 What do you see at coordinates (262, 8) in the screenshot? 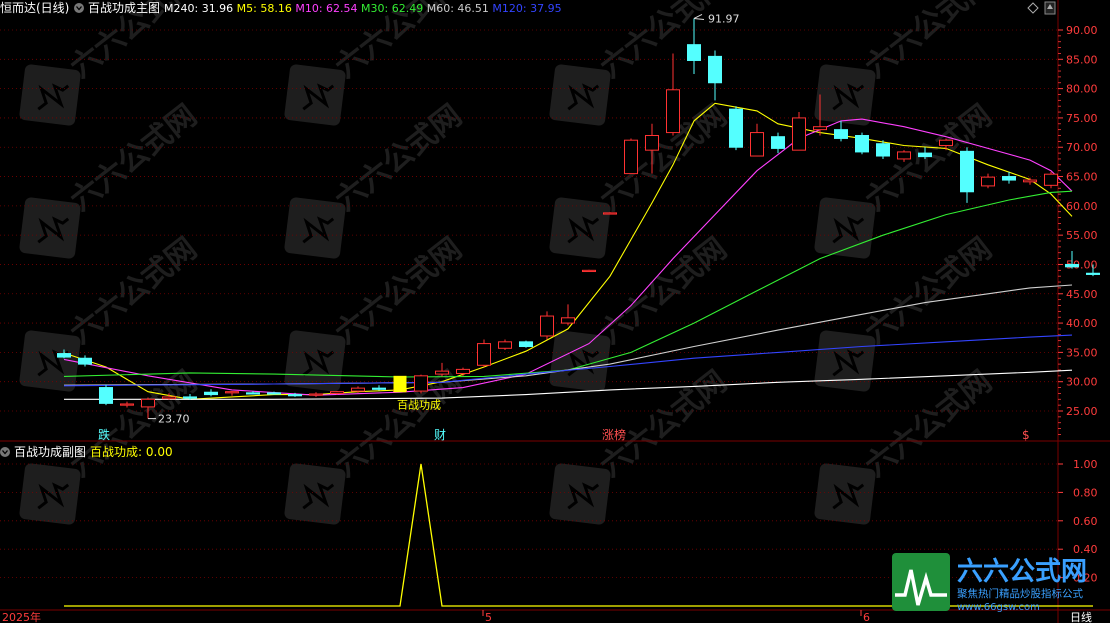
I see `ma-legend-item: M5: 58.16` at bounding box center [262, 8].